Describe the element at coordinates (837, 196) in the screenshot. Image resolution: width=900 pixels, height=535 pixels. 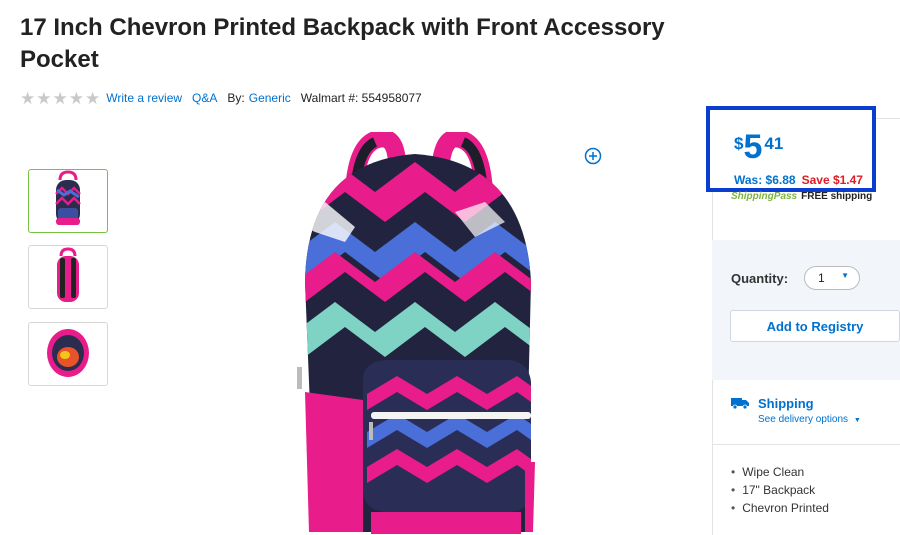
I see `free-shipping-label: FREE shipping` at that location.